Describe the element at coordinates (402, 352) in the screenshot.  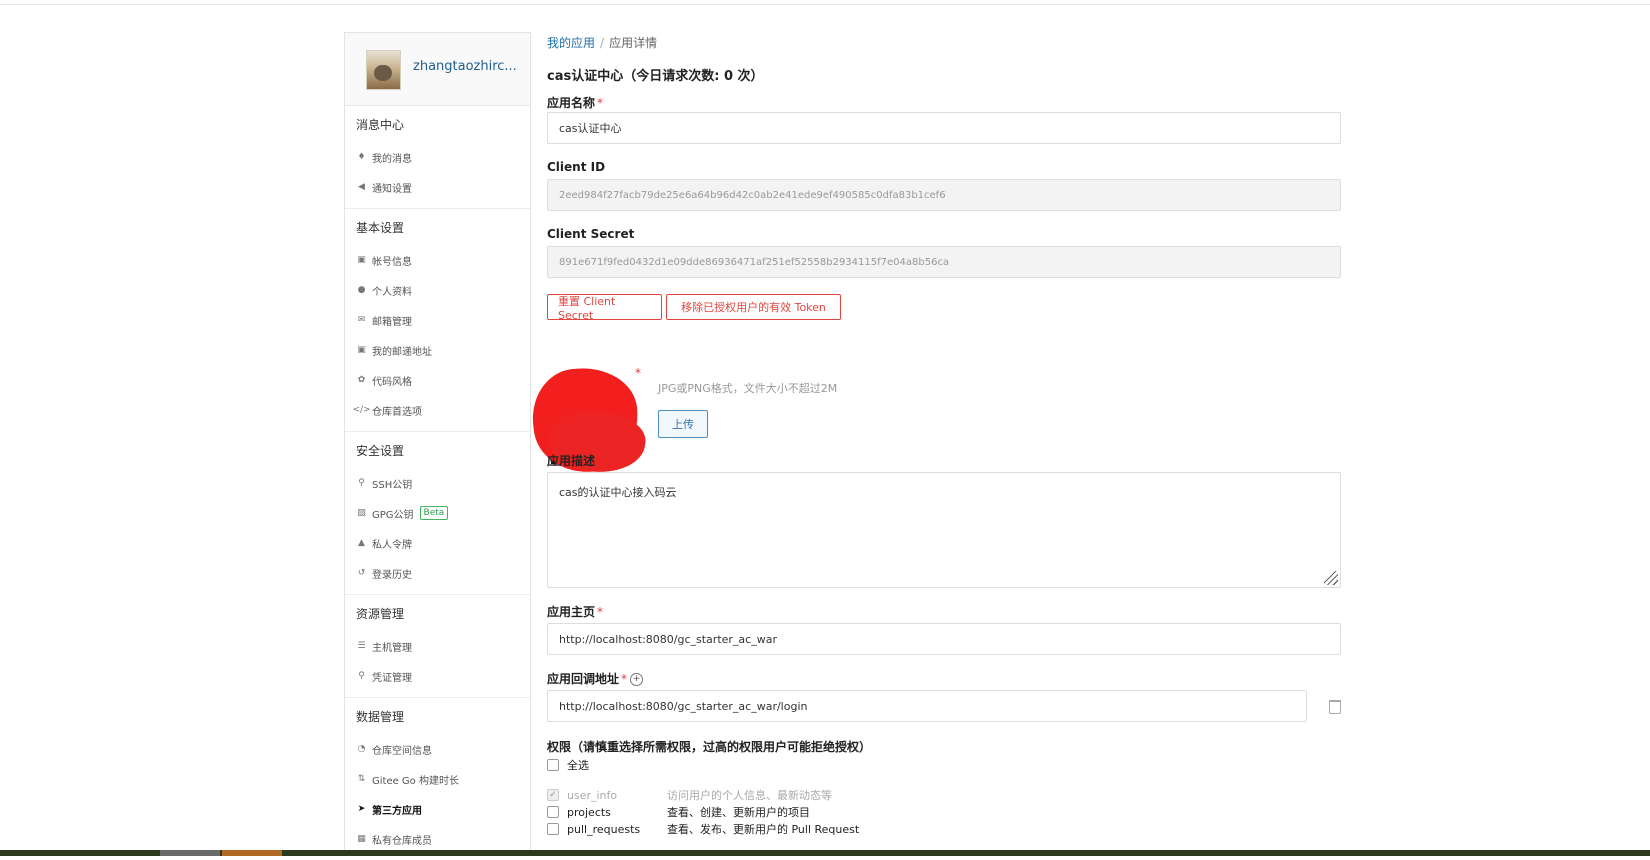
I see `sidebar-item-label: 我的邮递地址` at that location.